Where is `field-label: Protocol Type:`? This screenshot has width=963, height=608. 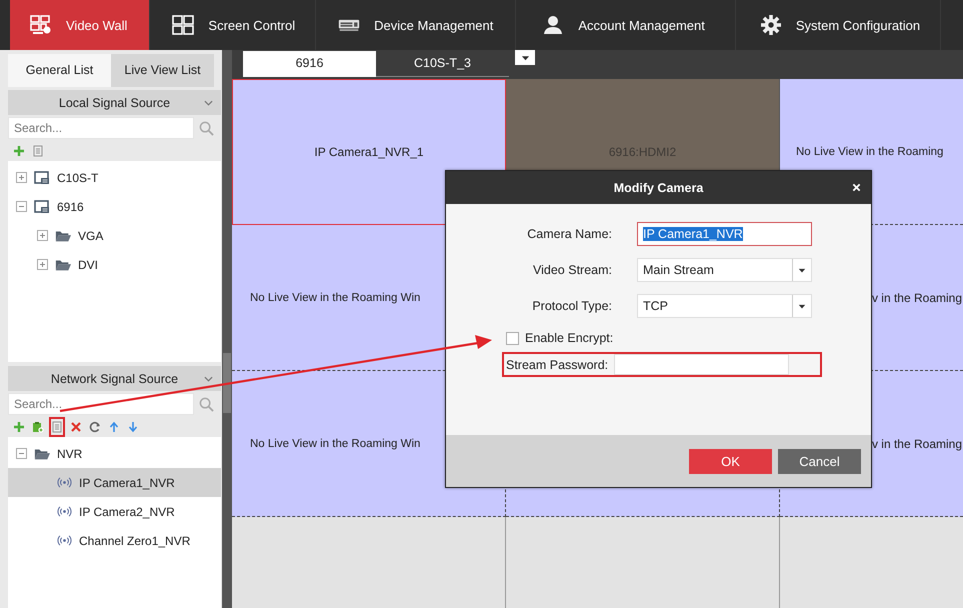 field-label: Protocol Type: is located at coordinates (571, 306).